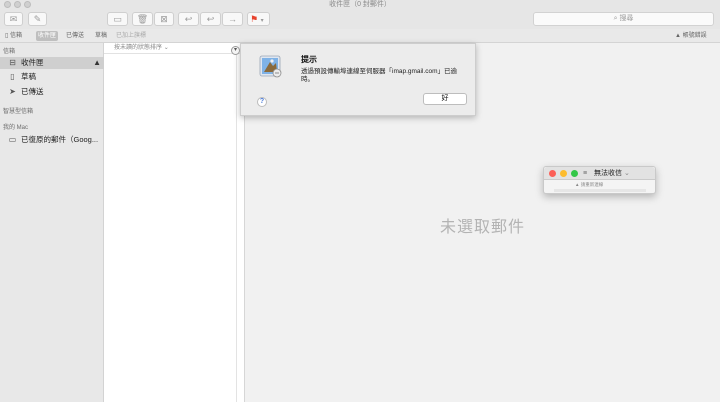  I want to click on sidebar-item-sent: ➤ 已傳送, so click(52, 92).